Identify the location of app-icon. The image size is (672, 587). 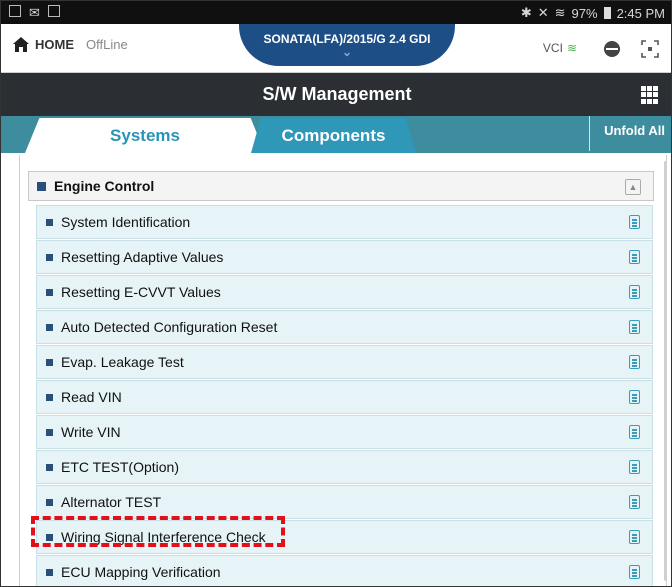
(53, 11).